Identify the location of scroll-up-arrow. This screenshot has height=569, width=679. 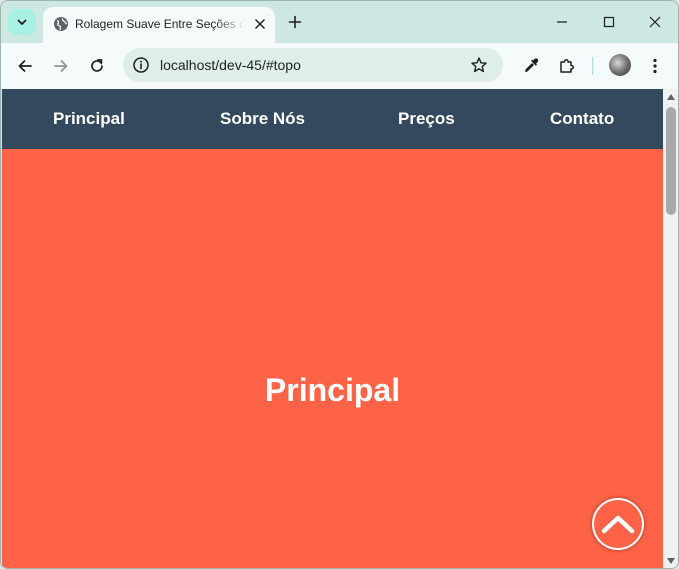
(671, 97).